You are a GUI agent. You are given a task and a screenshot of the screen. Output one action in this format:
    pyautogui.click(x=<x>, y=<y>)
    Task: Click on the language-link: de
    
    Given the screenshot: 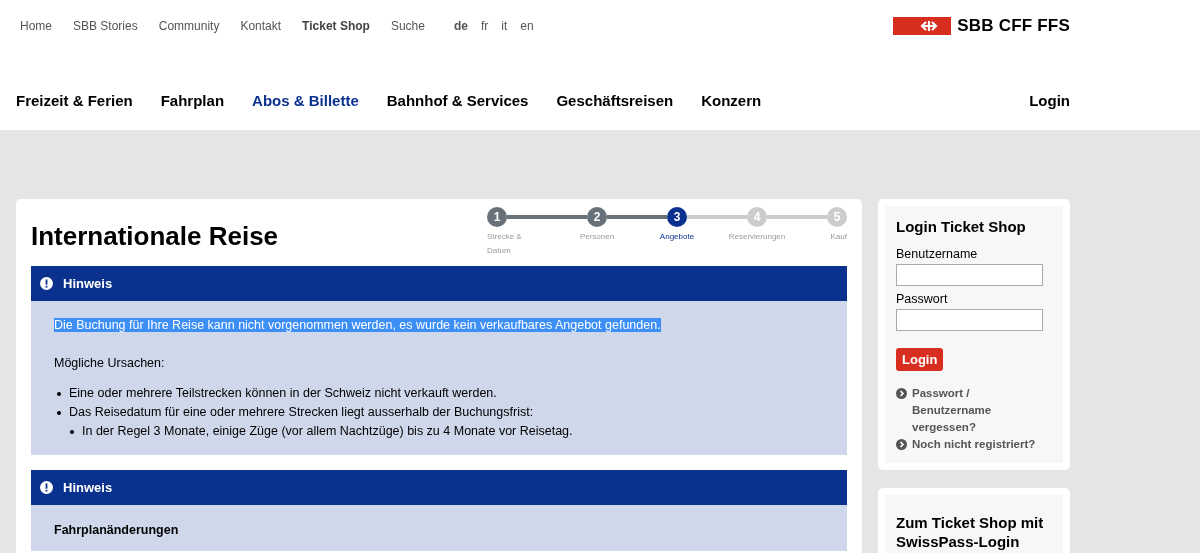 What is the action you would take?
    pyautogui.click(x=460, y=26)
    